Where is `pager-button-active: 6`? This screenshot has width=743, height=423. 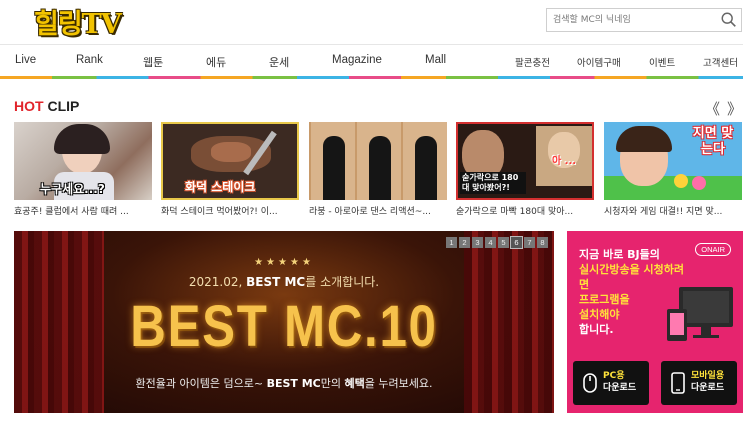
pager-button-active: 6 is located at coordinates (516, 242).